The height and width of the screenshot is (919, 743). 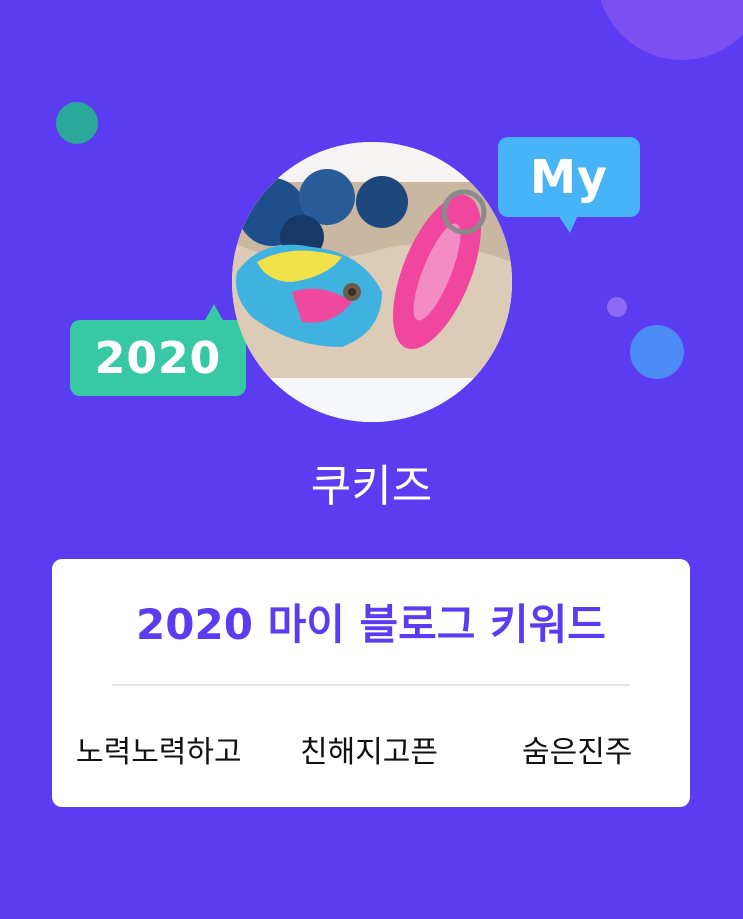 I want to click on keyword-item: 숨은진주, so click(x=577, y=752).